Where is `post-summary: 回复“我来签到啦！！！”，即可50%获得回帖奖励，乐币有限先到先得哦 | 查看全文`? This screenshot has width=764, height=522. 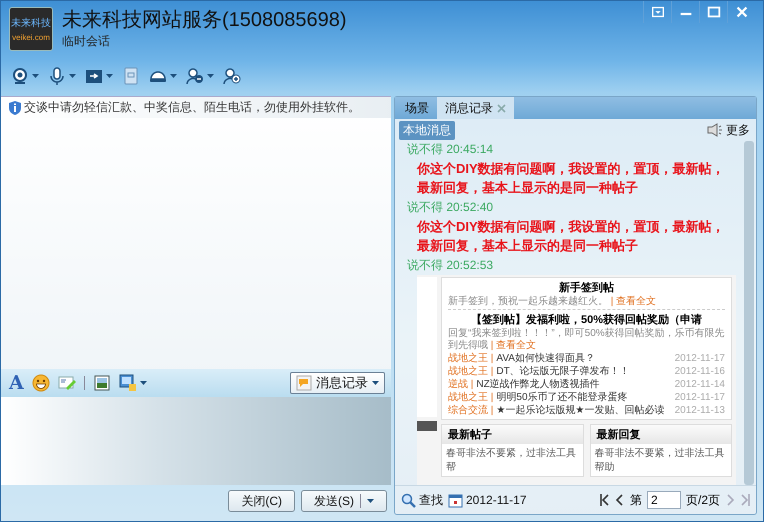
post-summary: 回复“我来签到啦！！！”，即可50%获得回帖奖励，乐币有限先到先得哦 | 查看全文 is located at coordinates (586, 340).